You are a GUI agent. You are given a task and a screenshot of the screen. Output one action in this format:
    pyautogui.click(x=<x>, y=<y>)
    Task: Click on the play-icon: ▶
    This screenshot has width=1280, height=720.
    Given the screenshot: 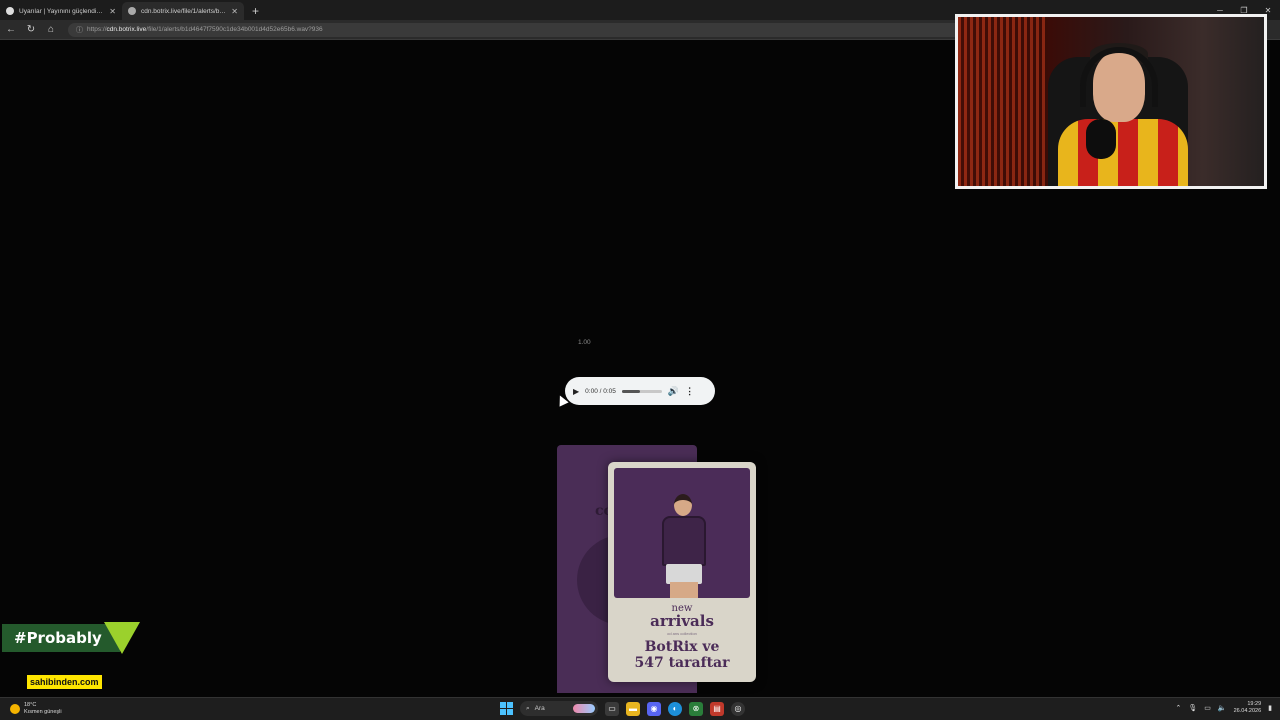 What is the action you would take?
    pyautogui.click(x=576, y=391)
    